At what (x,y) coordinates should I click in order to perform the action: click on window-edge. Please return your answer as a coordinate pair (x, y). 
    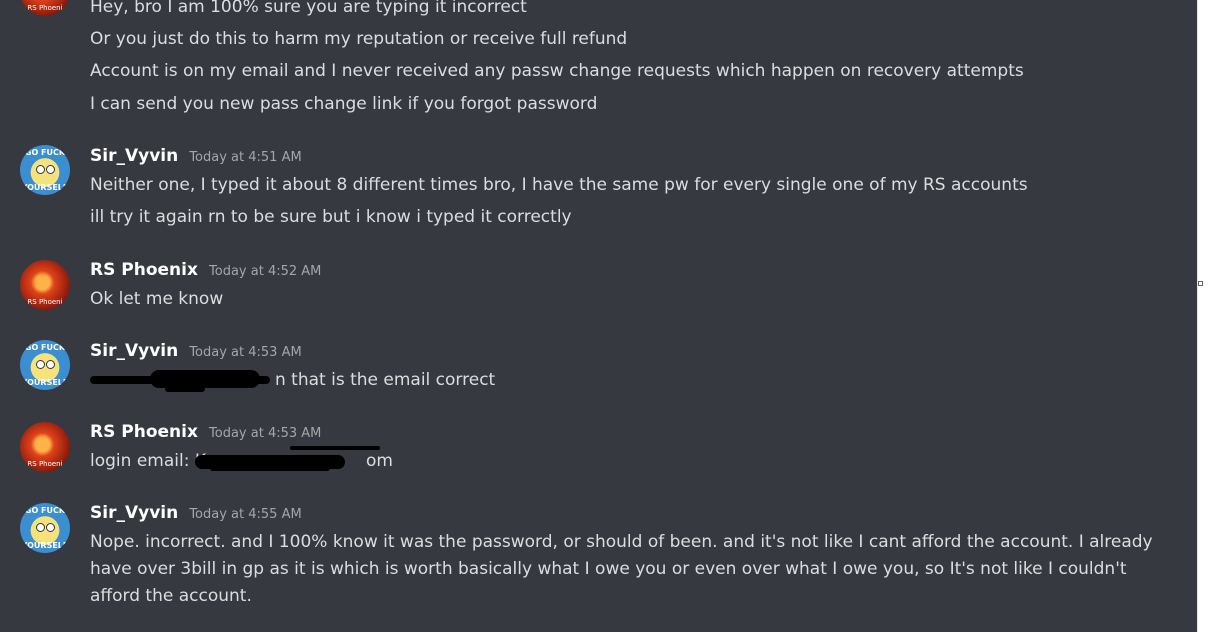
    Looking at the image, I should click on (1206, 316).